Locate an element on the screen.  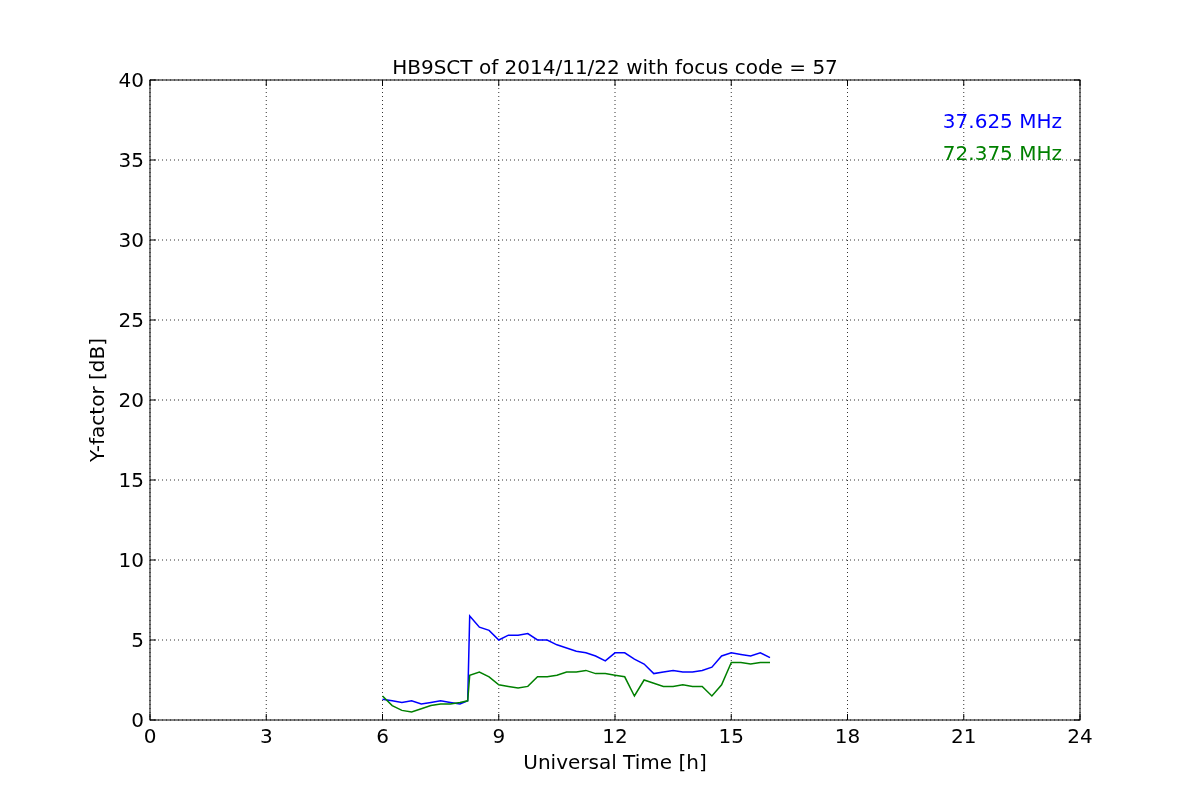
y-tick-label: 30 is located at coordinates (131, 240).